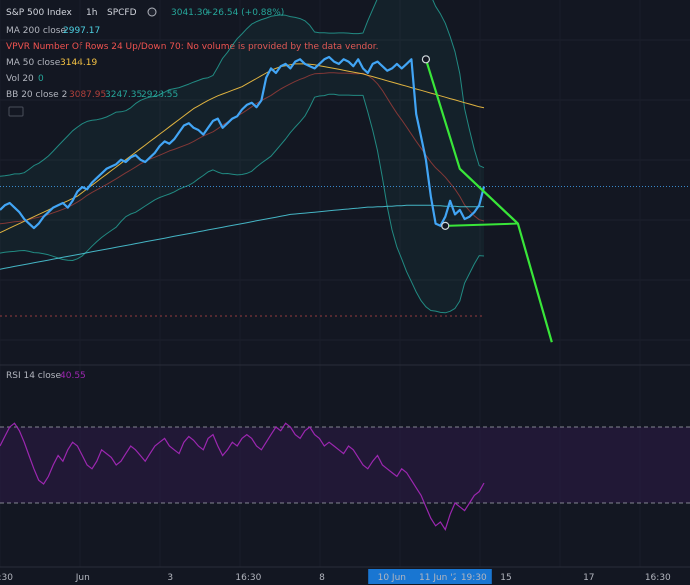  I want to click on vol-value: 0, so click(41, 79).